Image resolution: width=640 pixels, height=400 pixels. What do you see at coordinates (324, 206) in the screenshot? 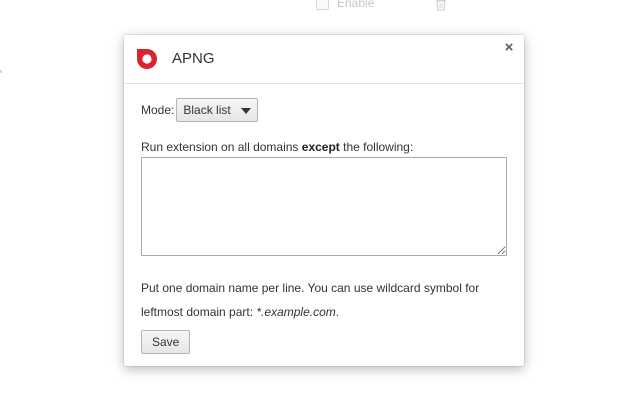
I see `domain-list-textarea` at bounding box center [324, 206].